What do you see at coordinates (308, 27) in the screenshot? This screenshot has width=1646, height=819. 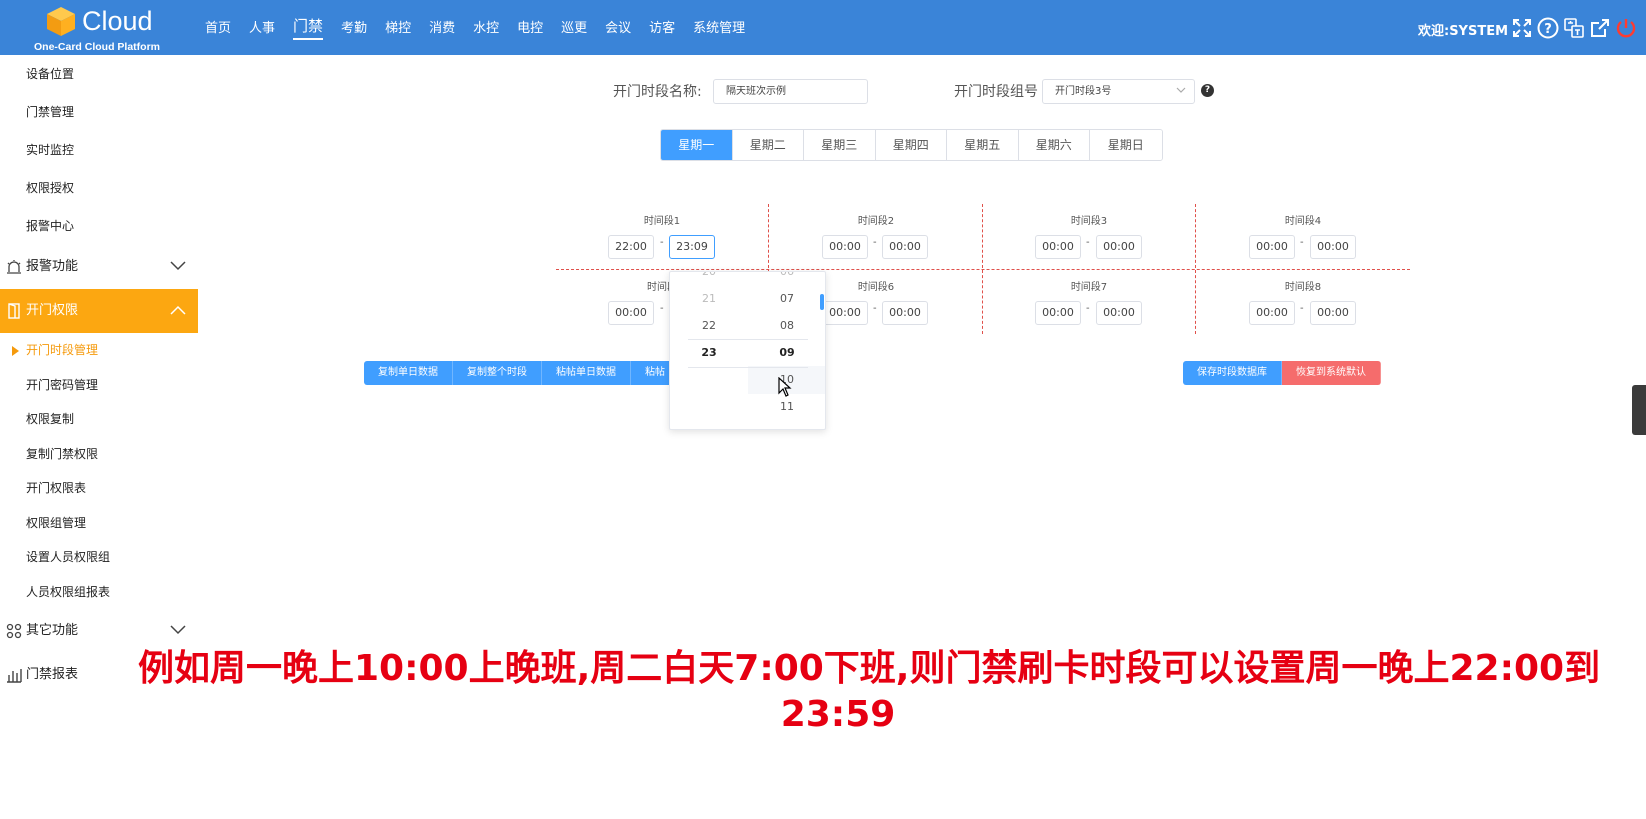 I see `nav-access-control: 门禁` at bounding box center [308, 27].